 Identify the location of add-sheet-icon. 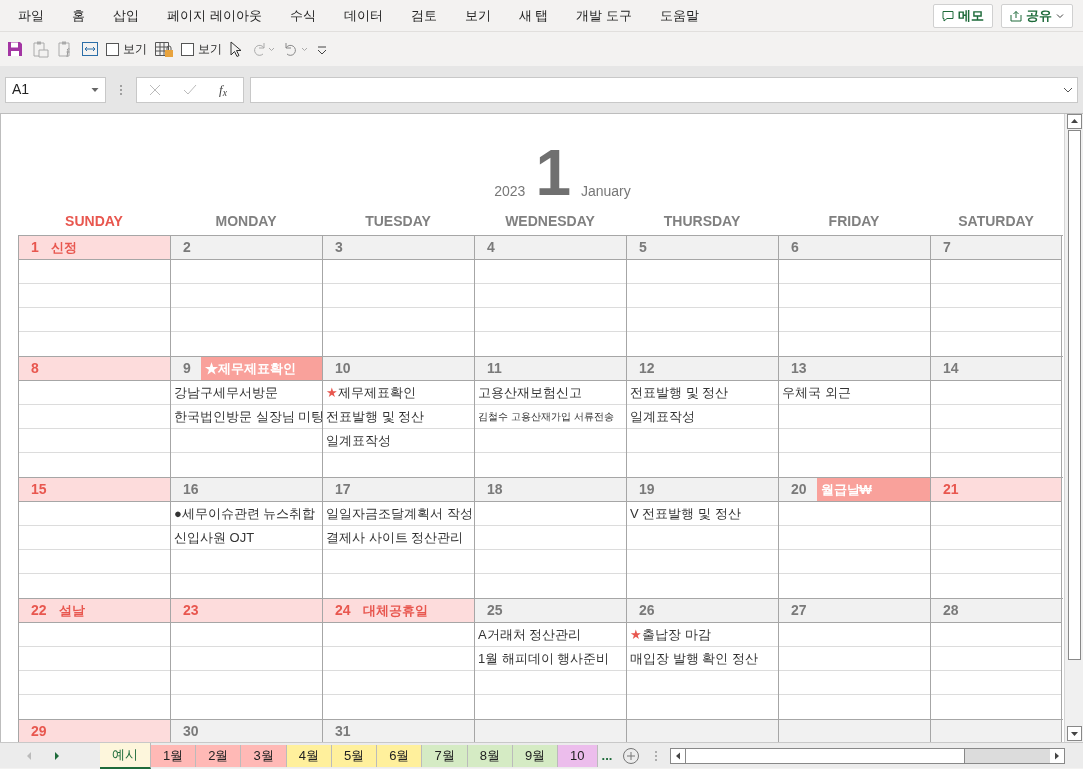
(631, 755).